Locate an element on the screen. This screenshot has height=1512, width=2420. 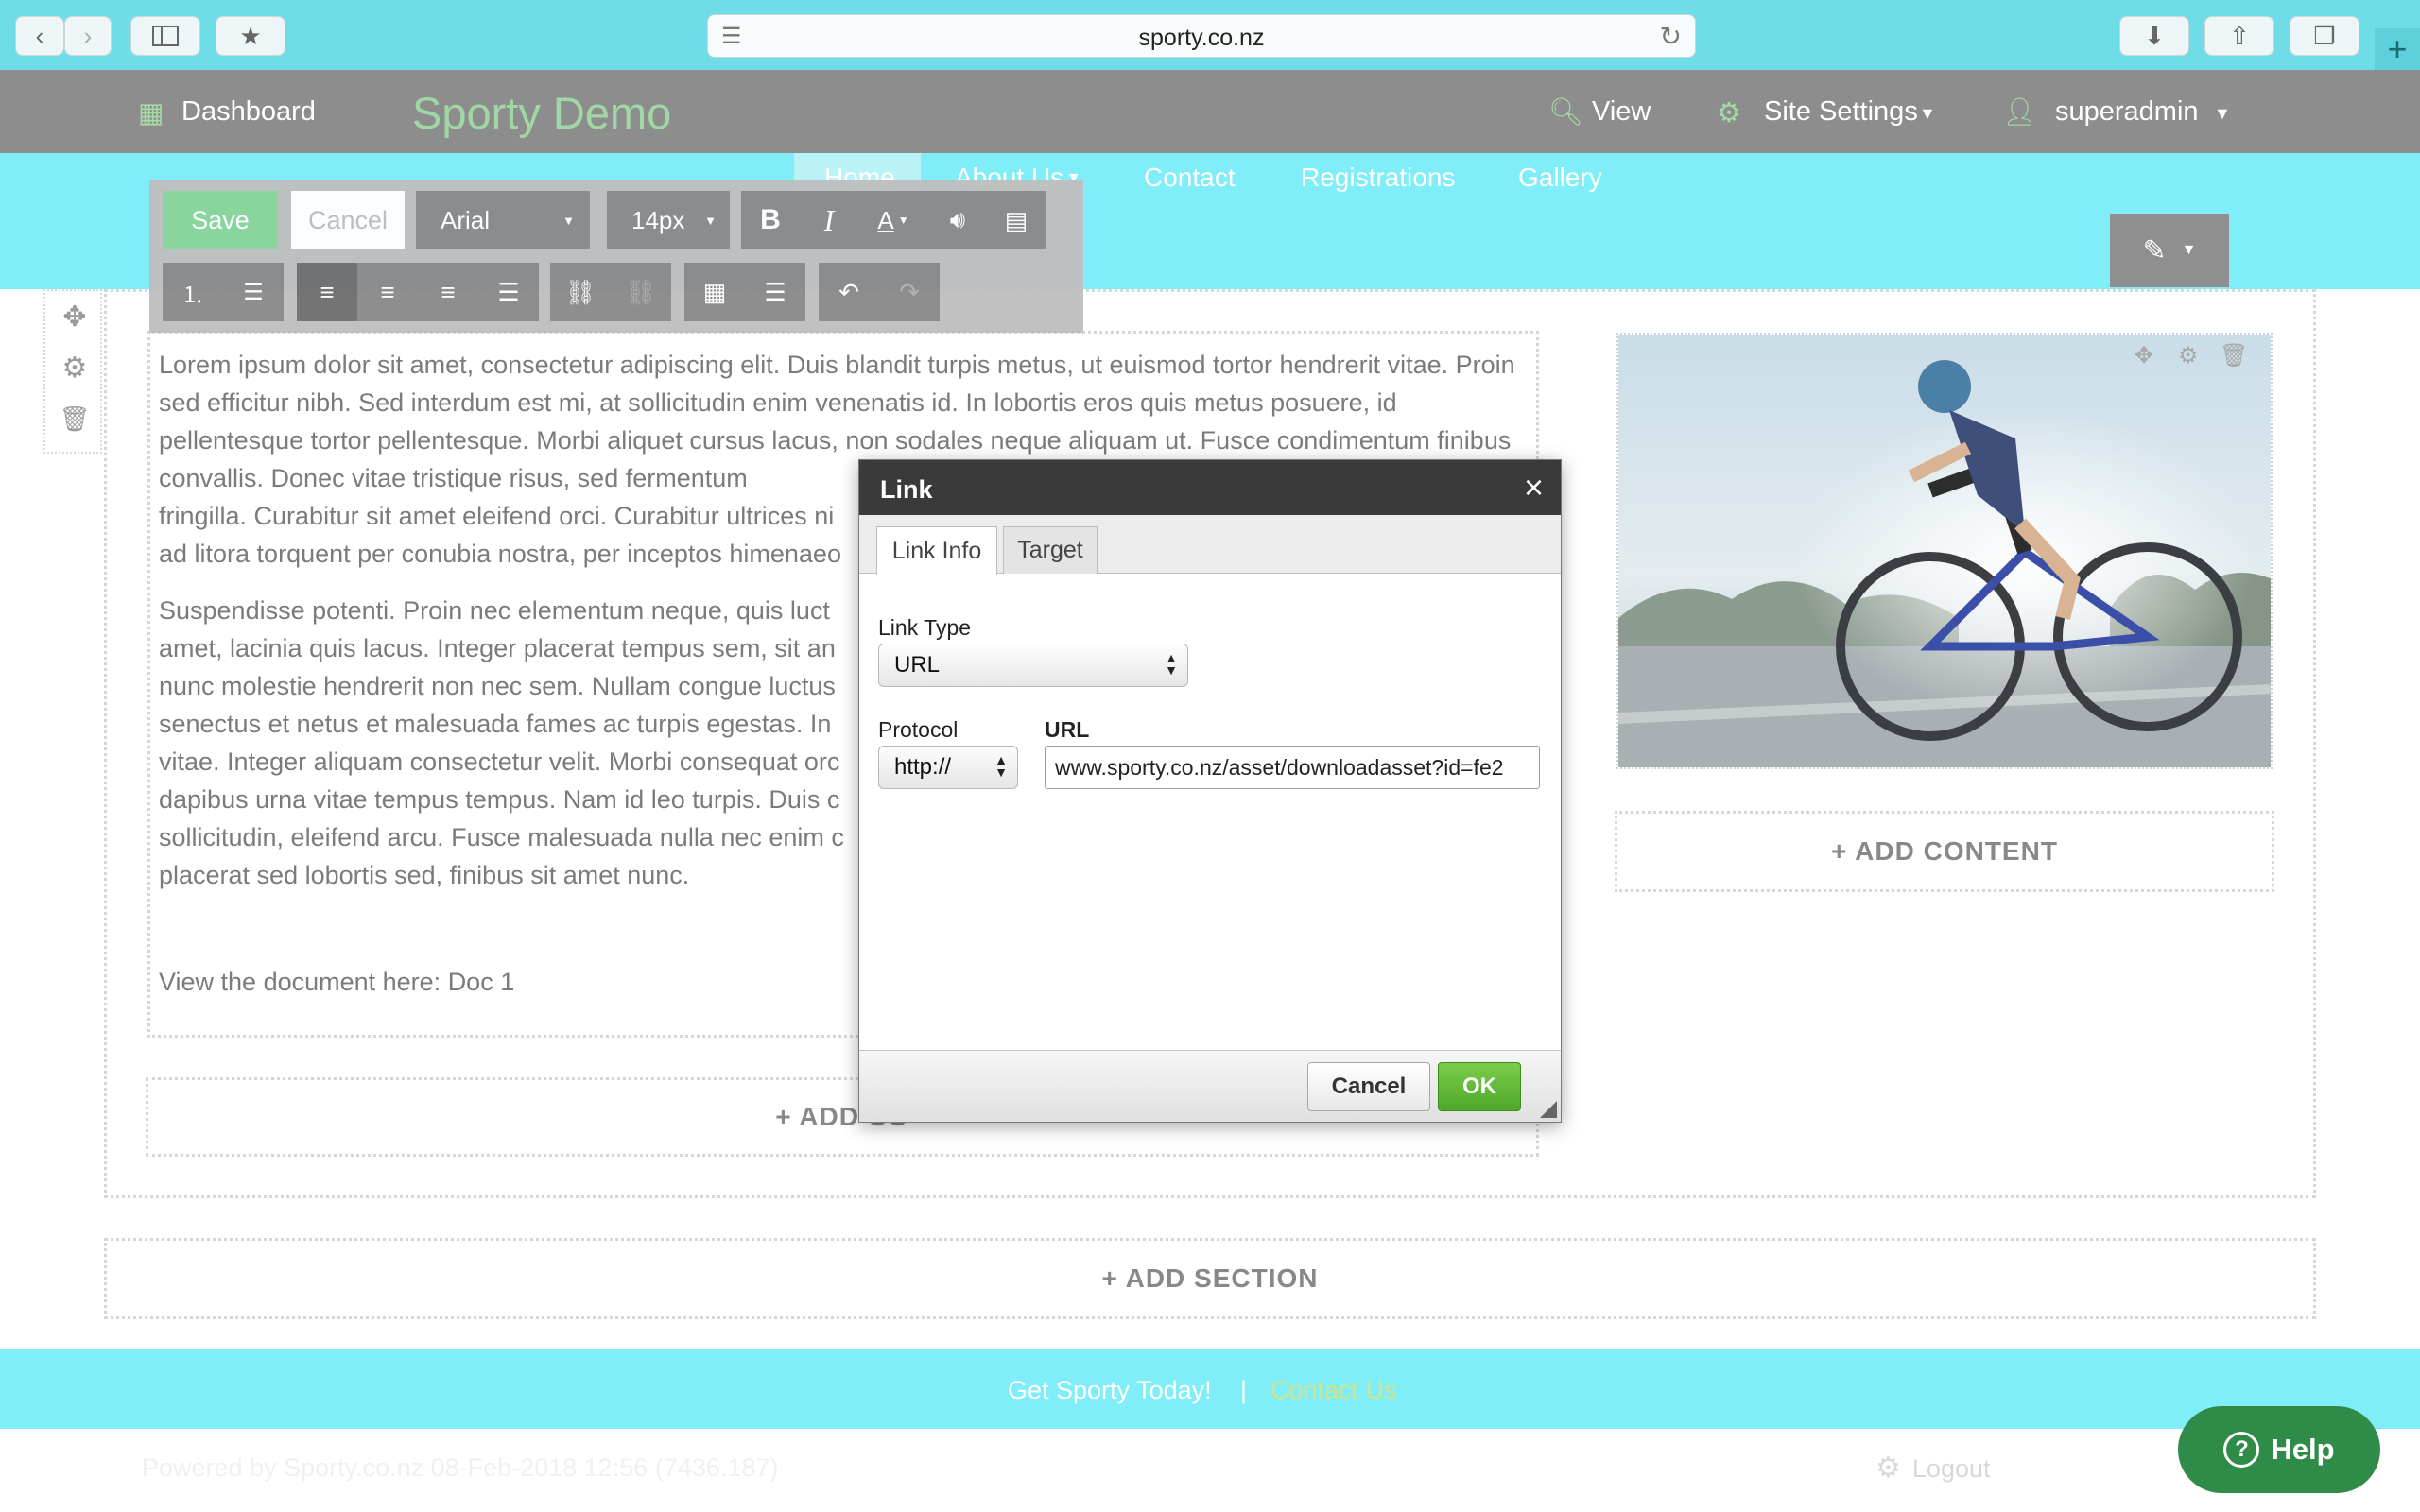
protocol-label: Protocol is located at coordinates (918, 729).